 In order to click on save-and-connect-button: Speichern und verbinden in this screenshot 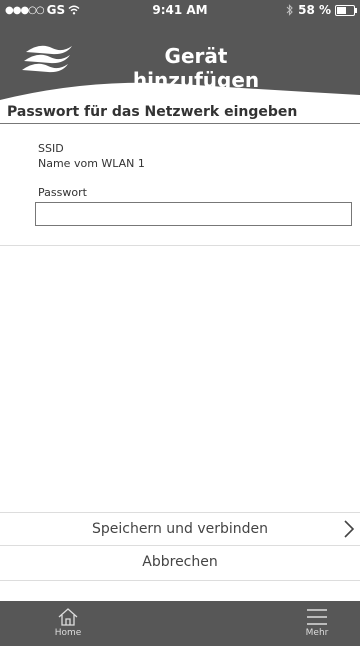, I will do `click(180, 528)`.